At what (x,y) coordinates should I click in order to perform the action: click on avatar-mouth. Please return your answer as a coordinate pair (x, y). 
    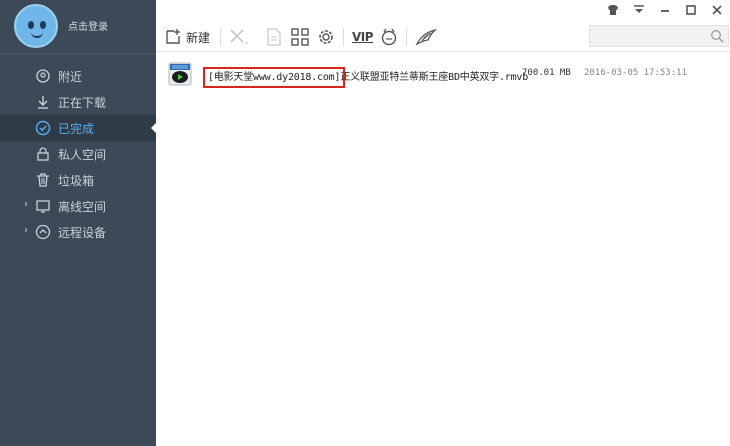
    Looking at the image, I should click on (37, 35).